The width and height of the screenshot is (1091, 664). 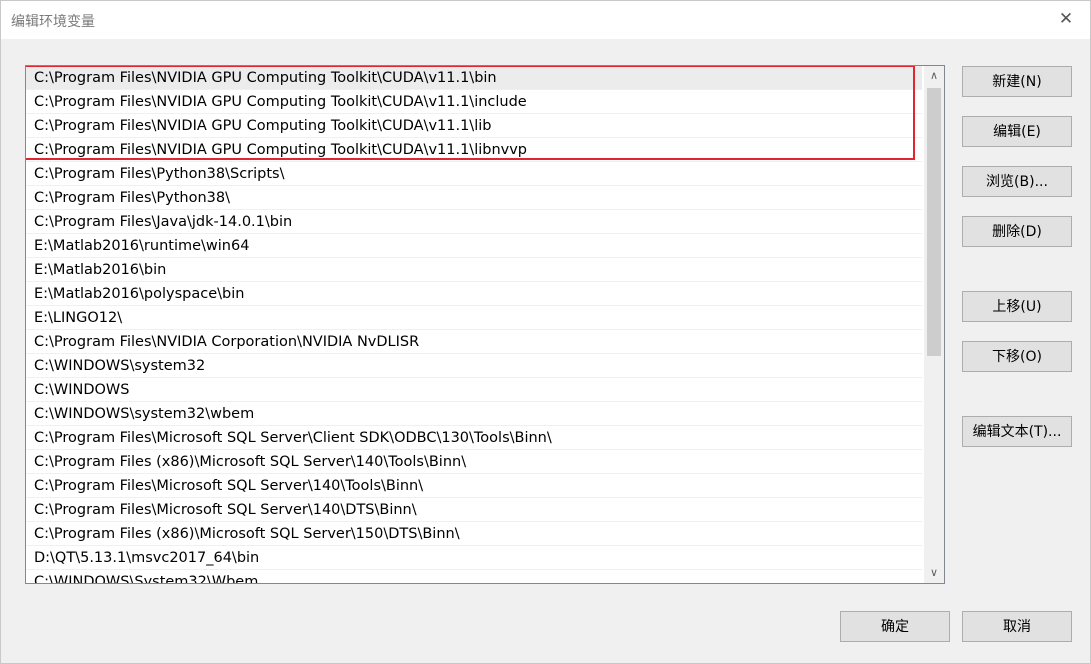 I want to click on path-list-item: C:\WINDOWS\system32, so click(x=474, y=366).